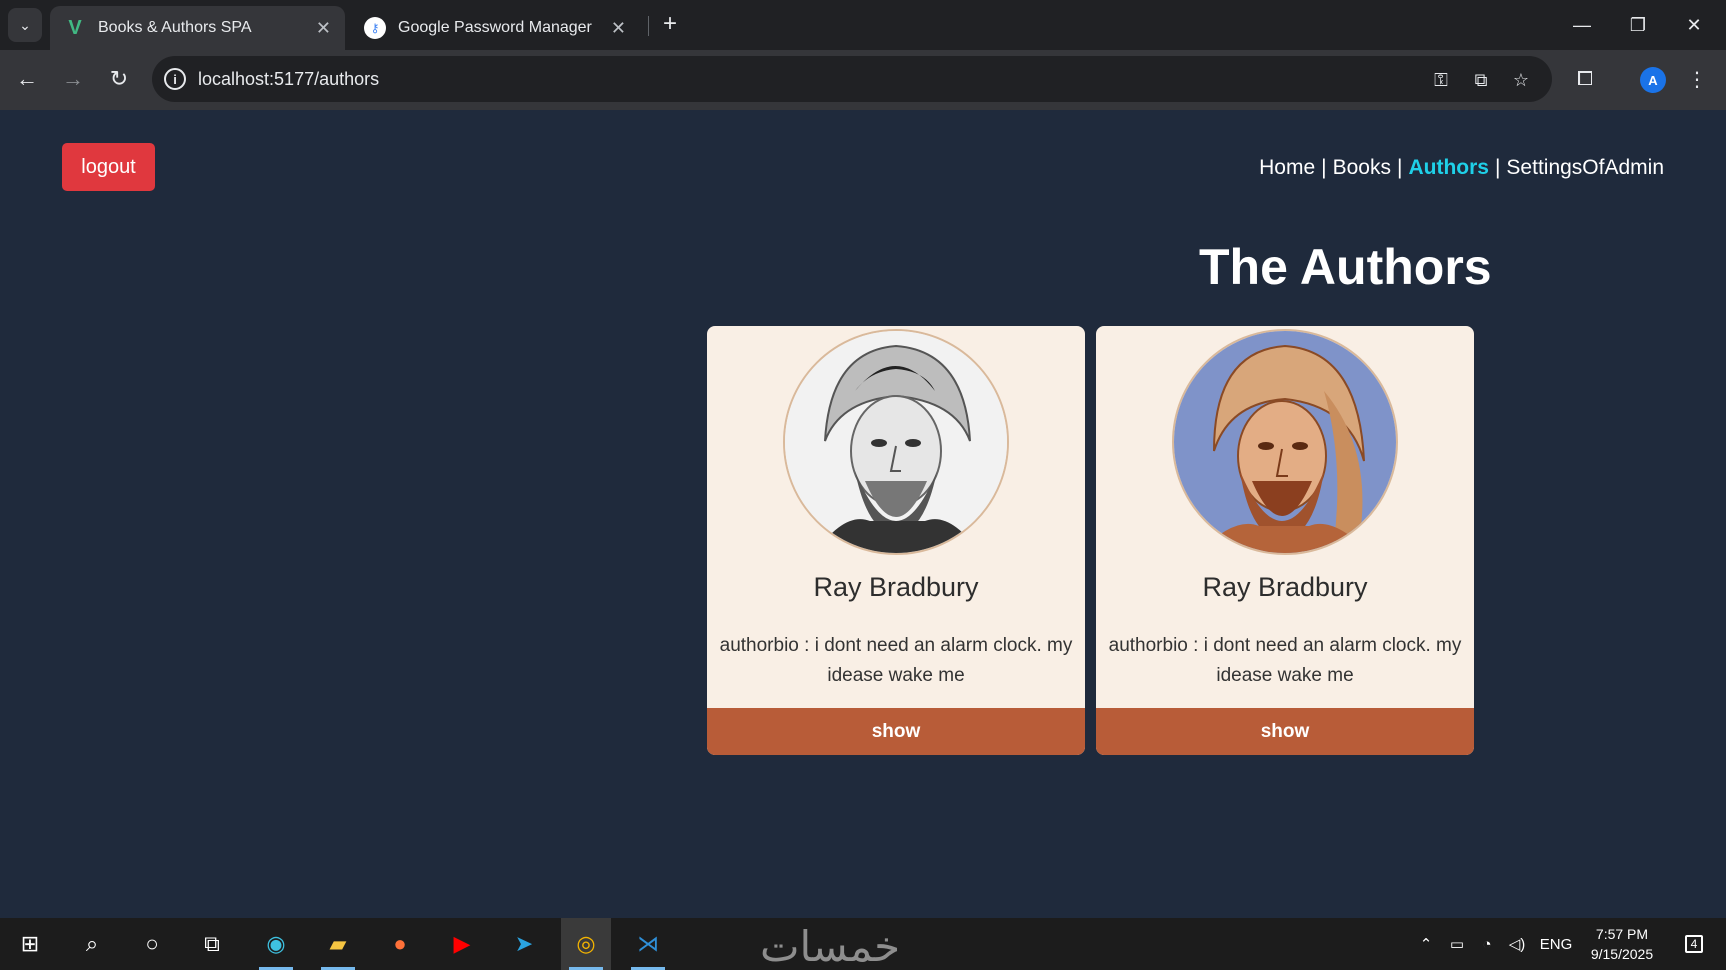 This screenshot has height=970, width=1726. Describe the element at coordinates (338, 944) in the screenshot. I see `file-explorer-icon: ▰` at that location.